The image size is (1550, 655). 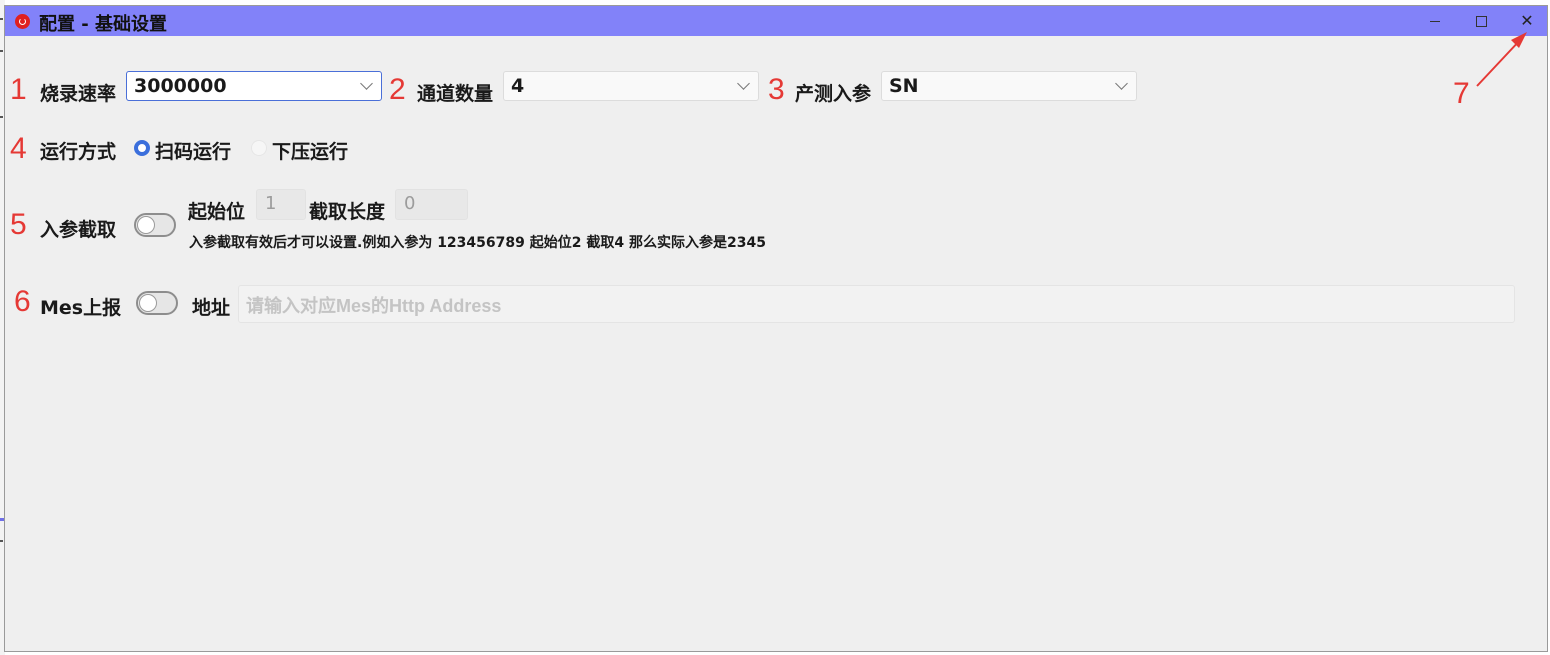 What do you see at coordinates (142, 148) in the screenshot?
I see `radio-scan-run` at bounding box center [142, 148].